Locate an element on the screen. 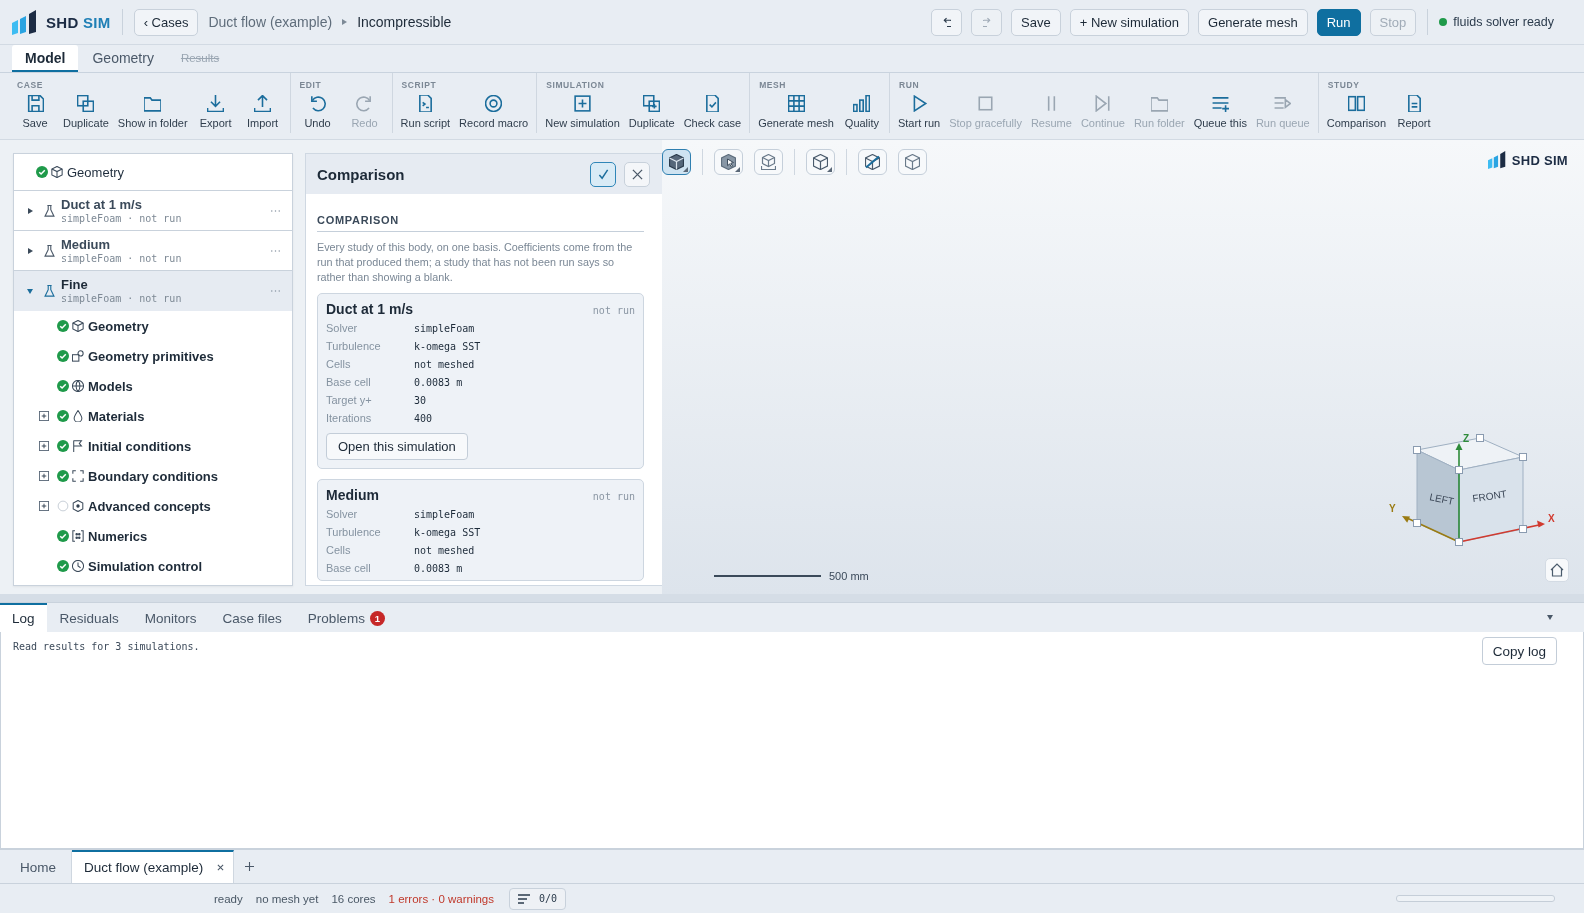 This screenshot has height=913, width=1584. document-tab: Duct flow (example) is located at coordinates (153, 866).